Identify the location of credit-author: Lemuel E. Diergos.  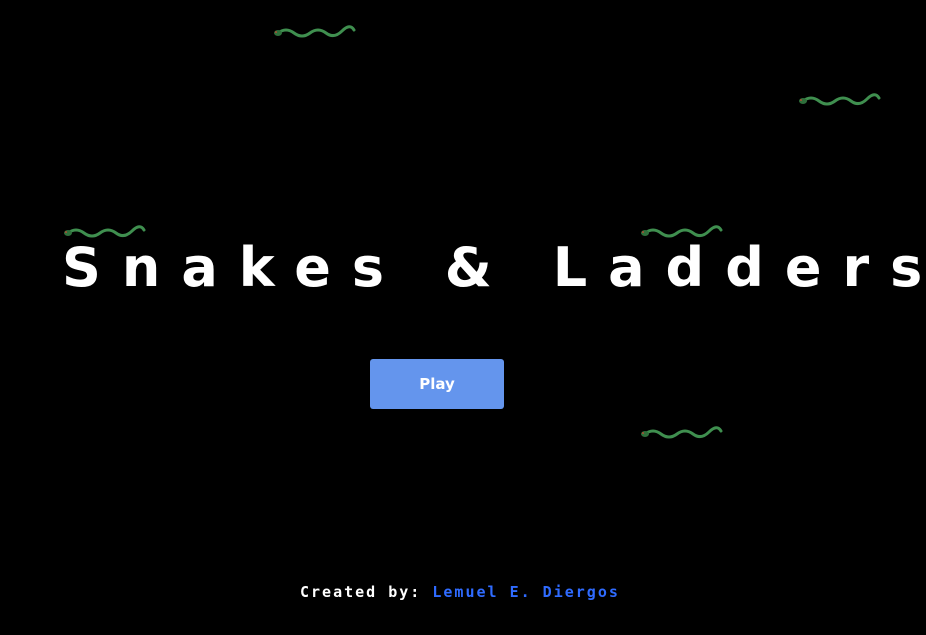
(526, 592).